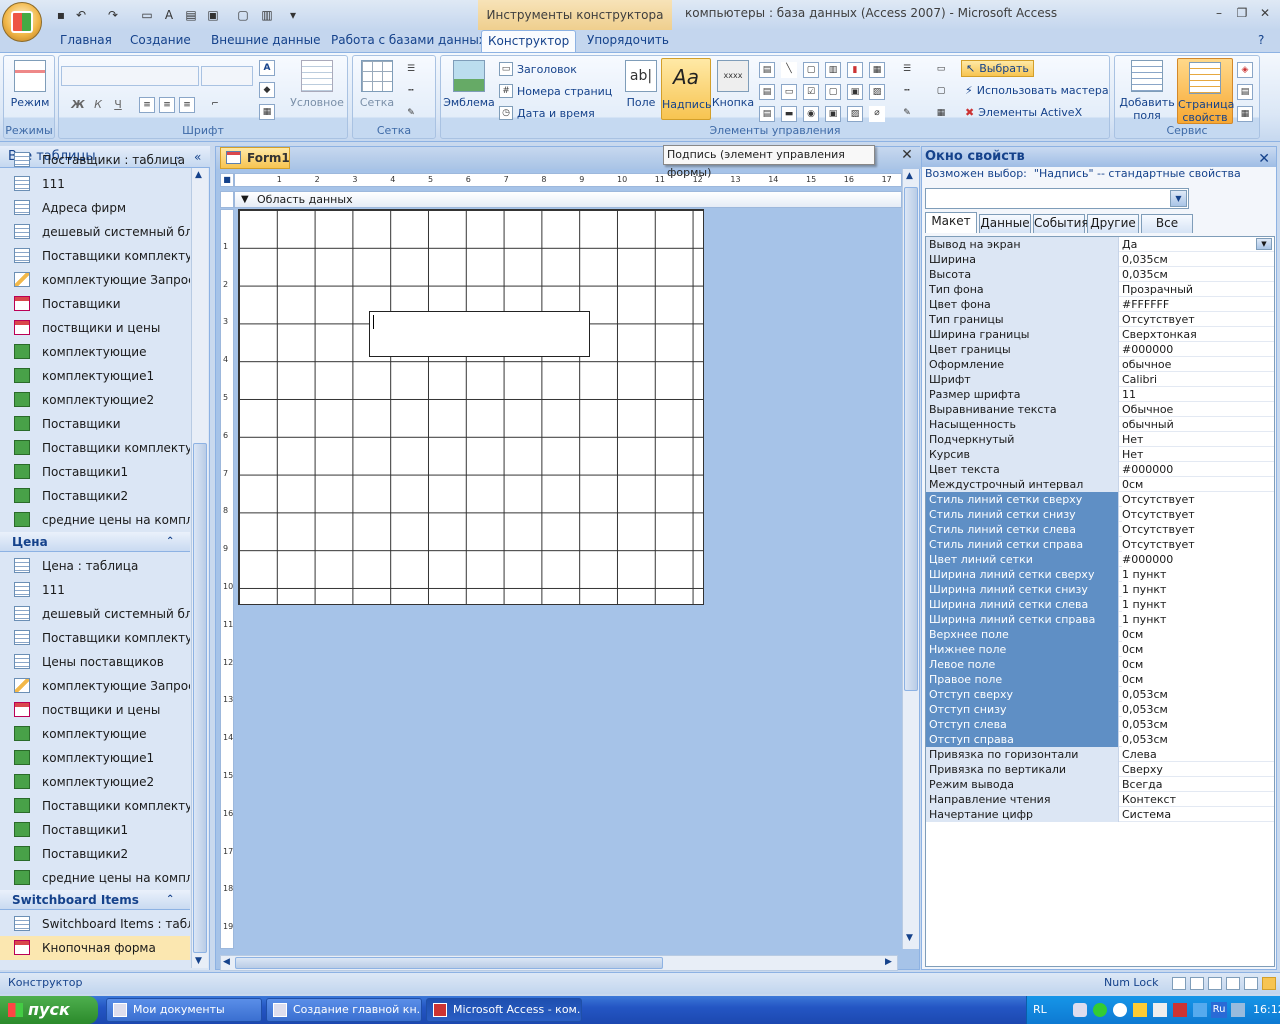 The image size is (1280, 1024). I want to click on set-control-defaults-icon: ▢, so click(941, 92).